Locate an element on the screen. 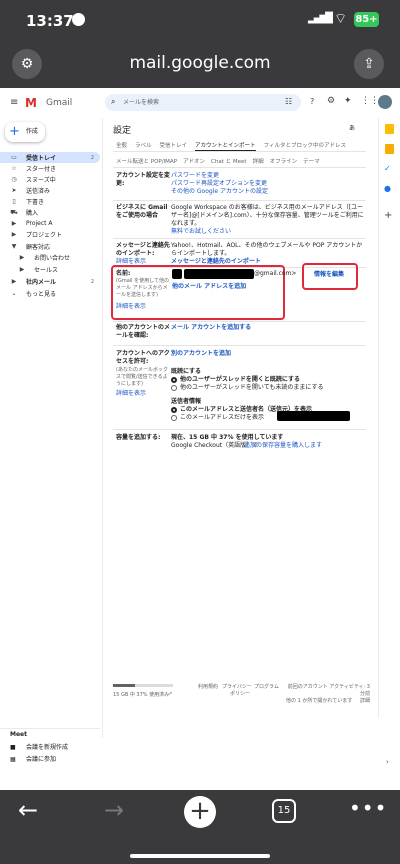 This screenshot has height=864, width=400. forward-arrow-icon: → is located at coordinates (114, 810).